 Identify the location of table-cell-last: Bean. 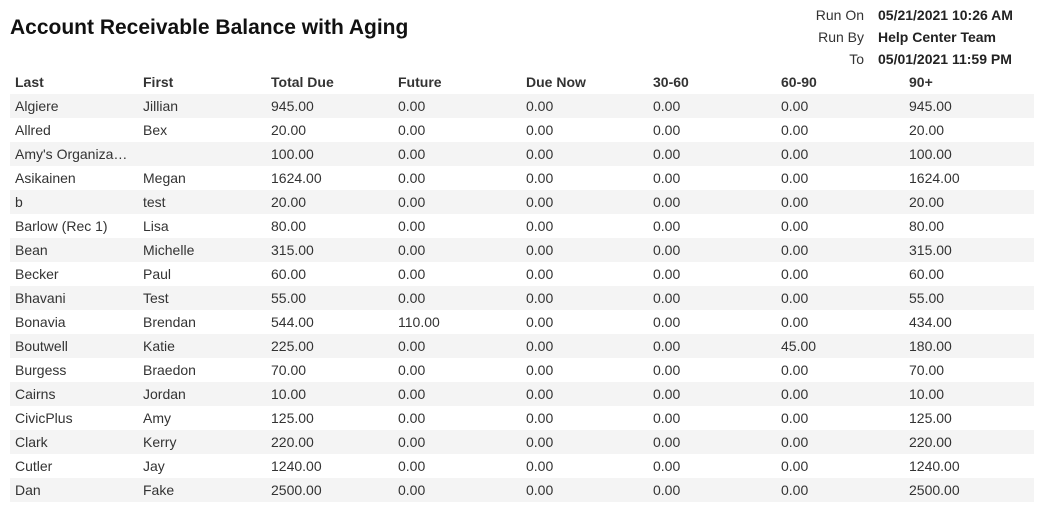
(74, 250).